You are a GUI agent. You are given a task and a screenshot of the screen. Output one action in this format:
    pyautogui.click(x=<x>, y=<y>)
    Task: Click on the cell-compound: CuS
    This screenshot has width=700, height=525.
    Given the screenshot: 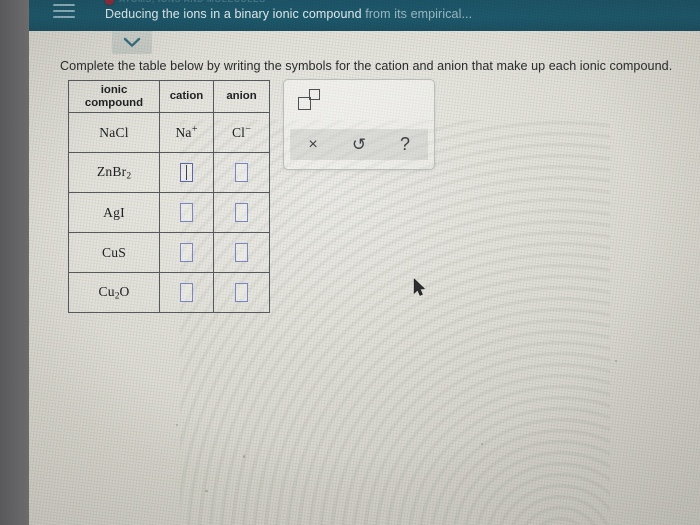 What is the action you would take?
    pyautogui.click(x=114, y=252)
    